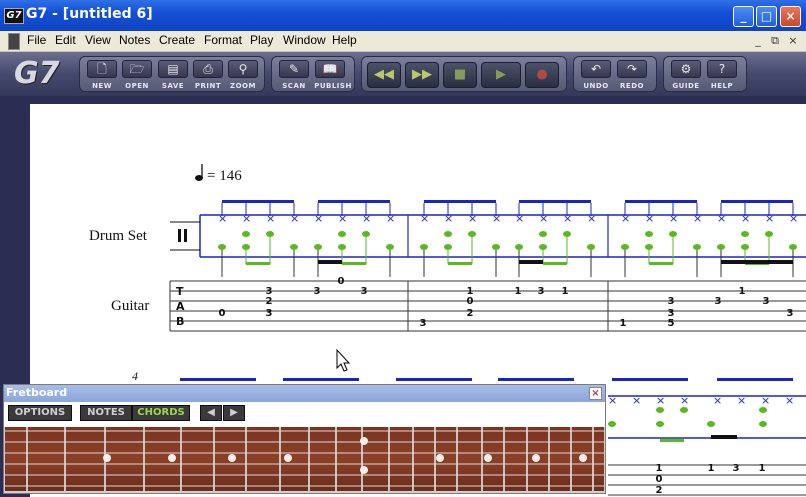 Image resolution: width=806 pixels, height=497 pixels. I want to click on fretboard-title: Fretboard, so click(37, 392).